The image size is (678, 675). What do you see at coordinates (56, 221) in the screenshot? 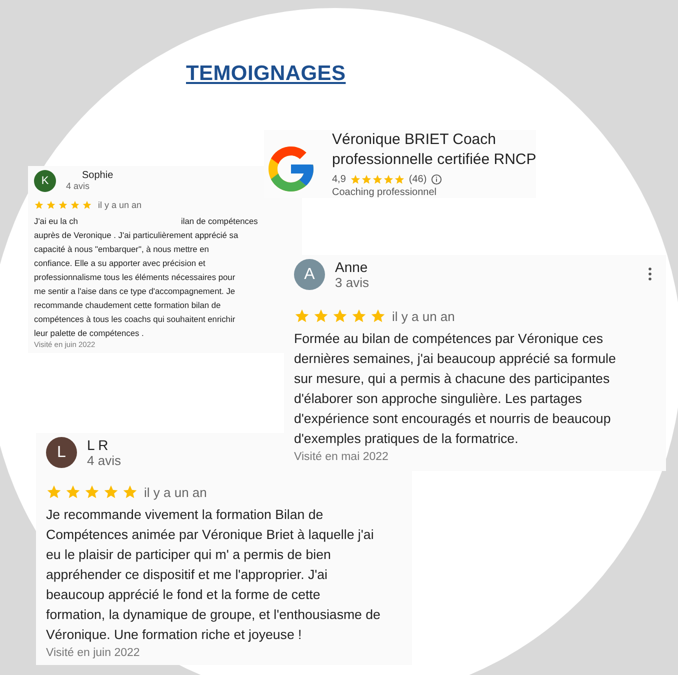
I see `review-text-fragment: J'ai eu la ch` at bounding box center [56, 221].